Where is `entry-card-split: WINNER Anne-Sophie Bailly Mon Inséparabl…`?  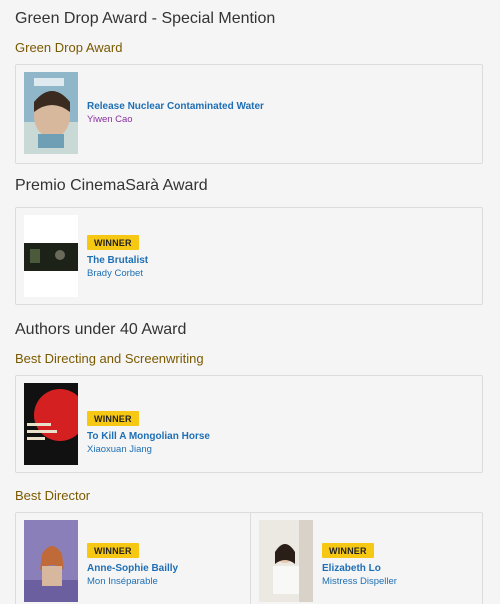
entry-card-split: WINNER Anne-Sophie Bailly Mon Inséparabl… is located at coordinates (249, 558).